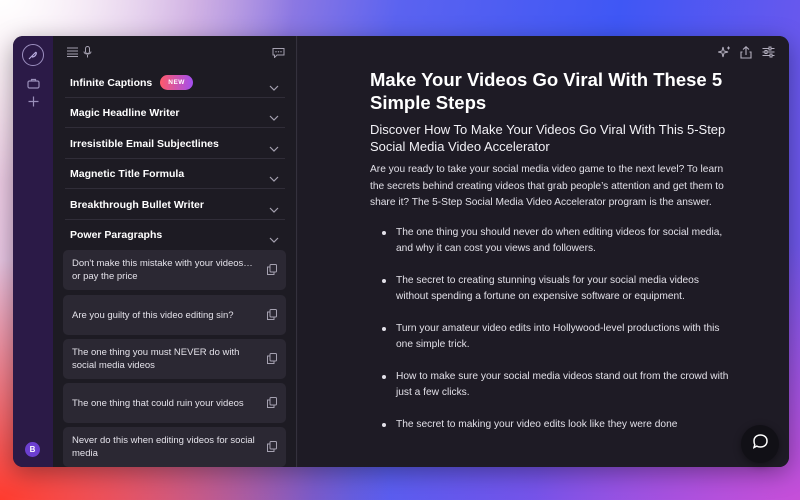  What do you see at coordinates (87, 52) in the screenshot?
I see `microphone-icon` at bounding box center [87, 52].